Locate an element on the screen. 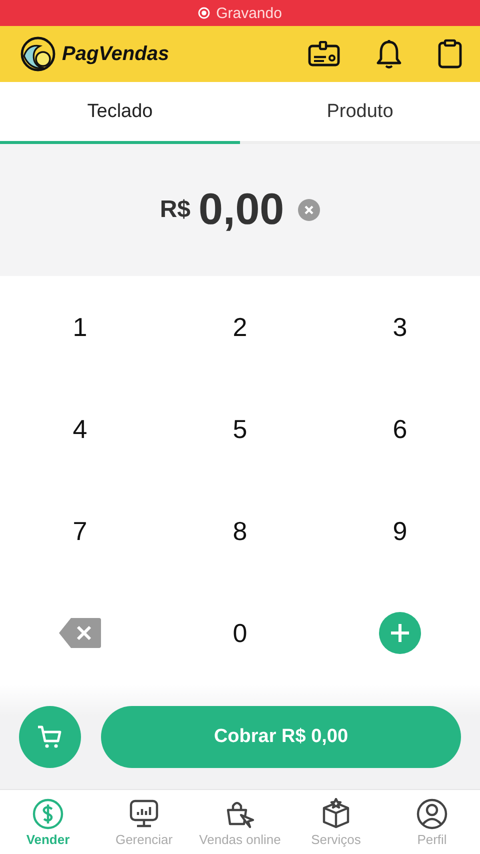 This screenshot has height=854, width=480. id-card-icon is located at coordinates (324, 54).